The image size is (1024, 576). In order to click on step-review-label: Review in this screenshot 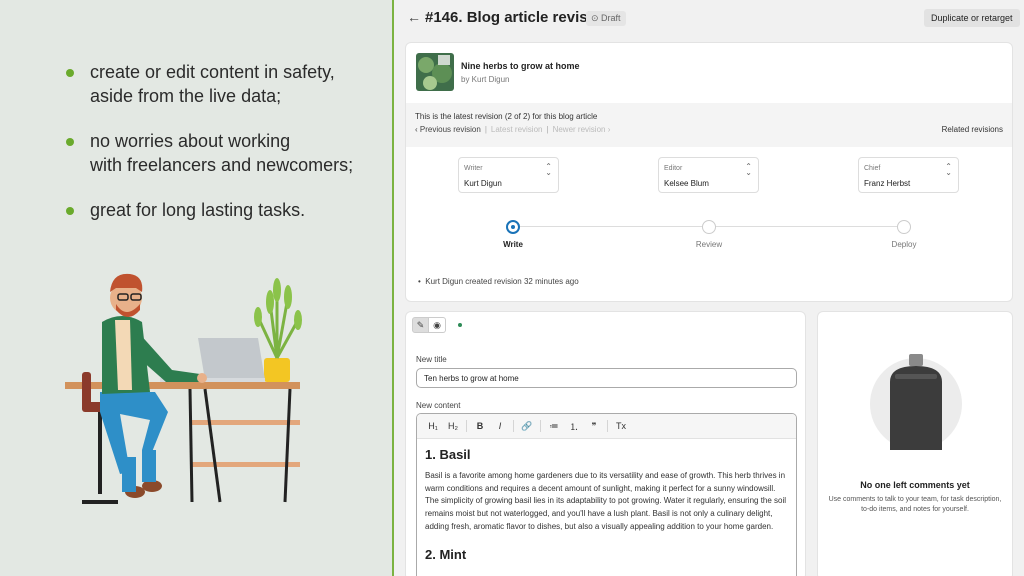, I will do `click(709, 244)`.